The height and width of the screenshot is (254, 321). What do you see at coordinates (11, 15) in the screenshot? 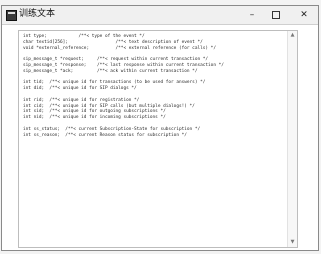
I see `window-icon` at bounding box center [11, 15].